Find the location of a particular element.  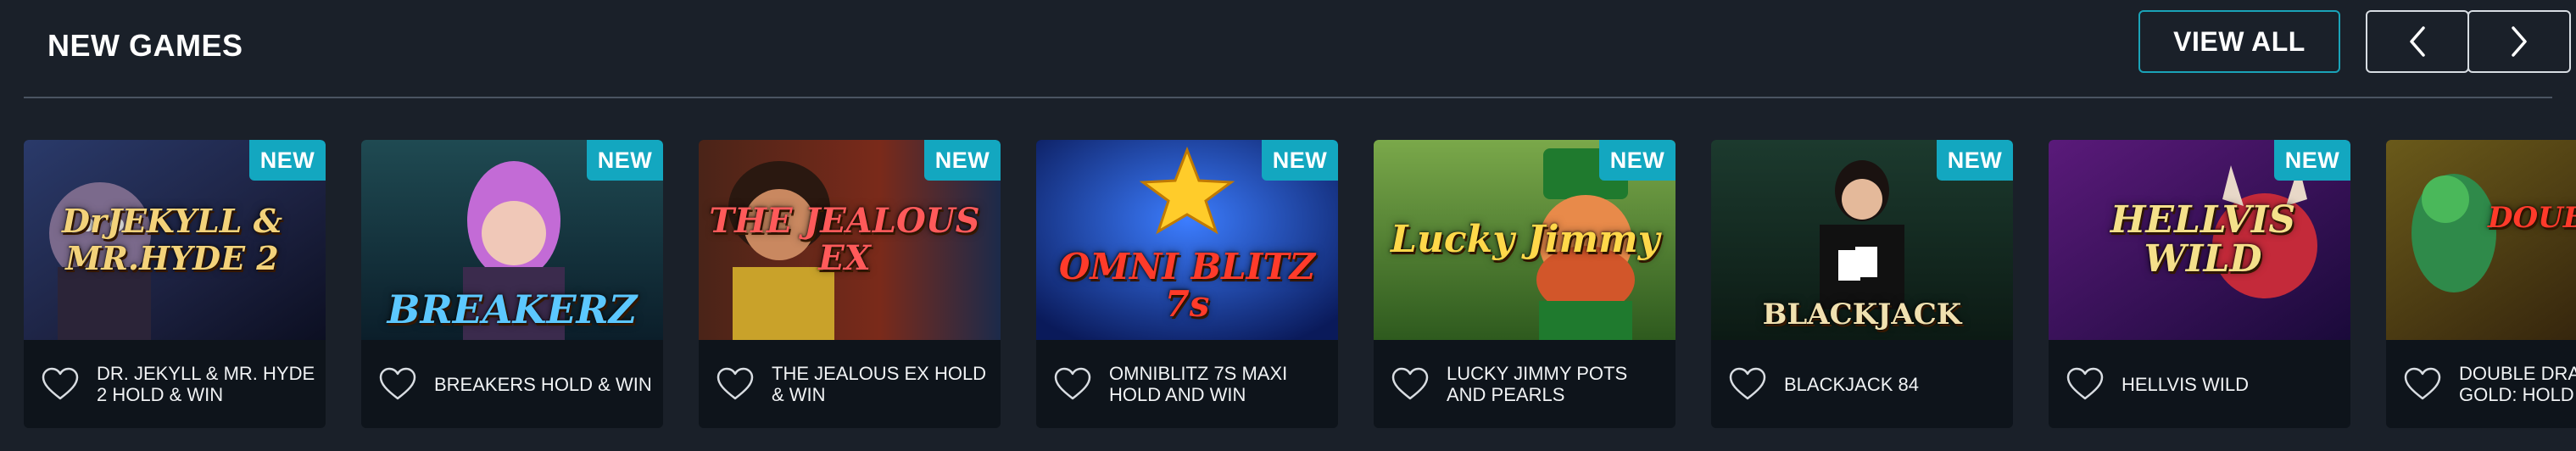

game-card: HELLVIS WILD NEW HELLVIS WILD is located at coordinates (2199, 284).